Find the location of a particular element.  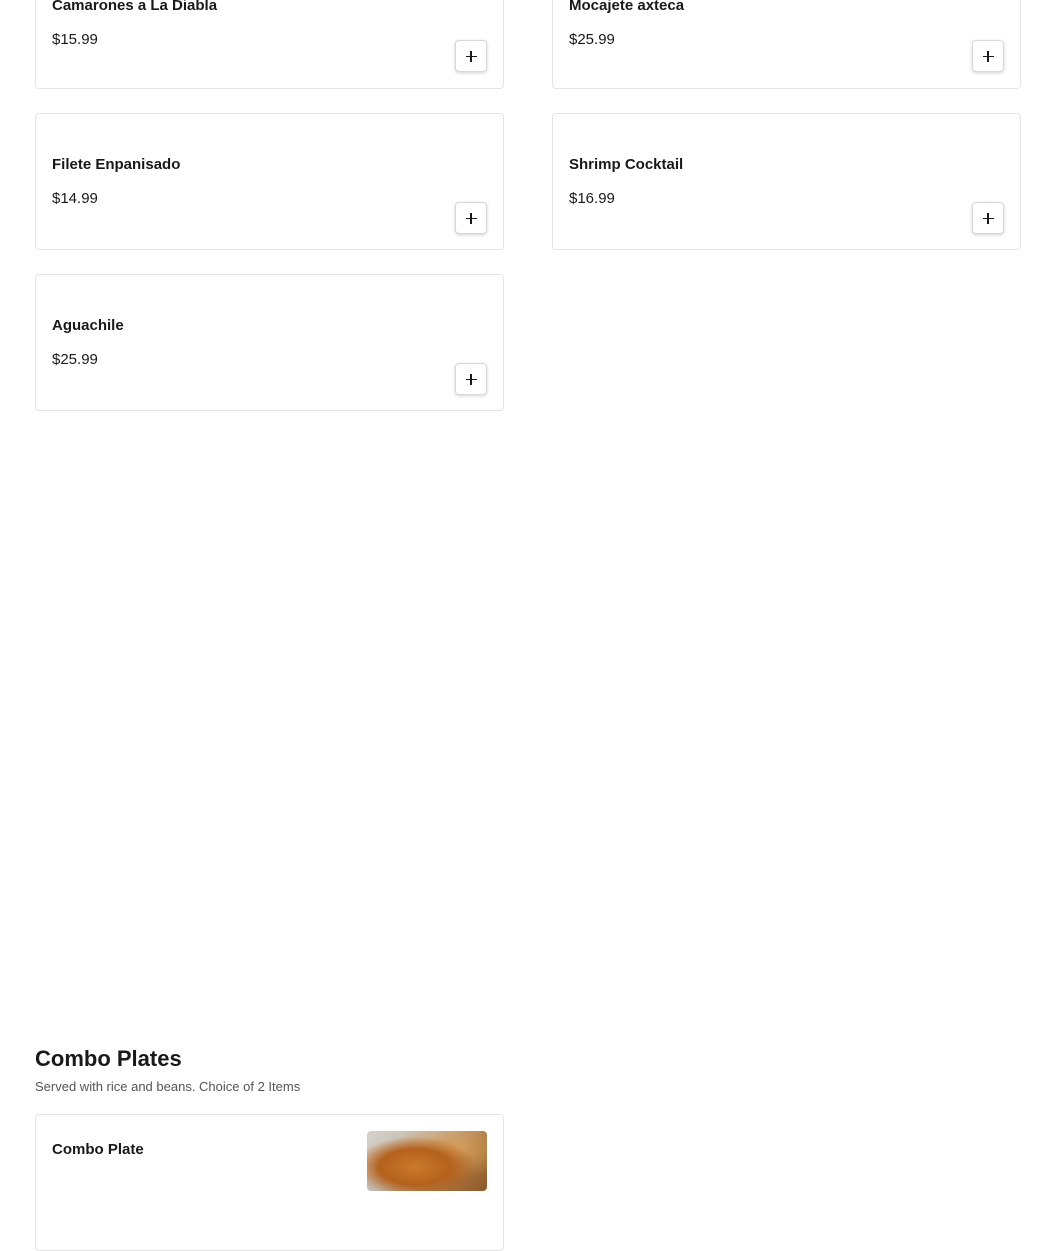

item-price: $16.99 is located at coordinates (592, 198).